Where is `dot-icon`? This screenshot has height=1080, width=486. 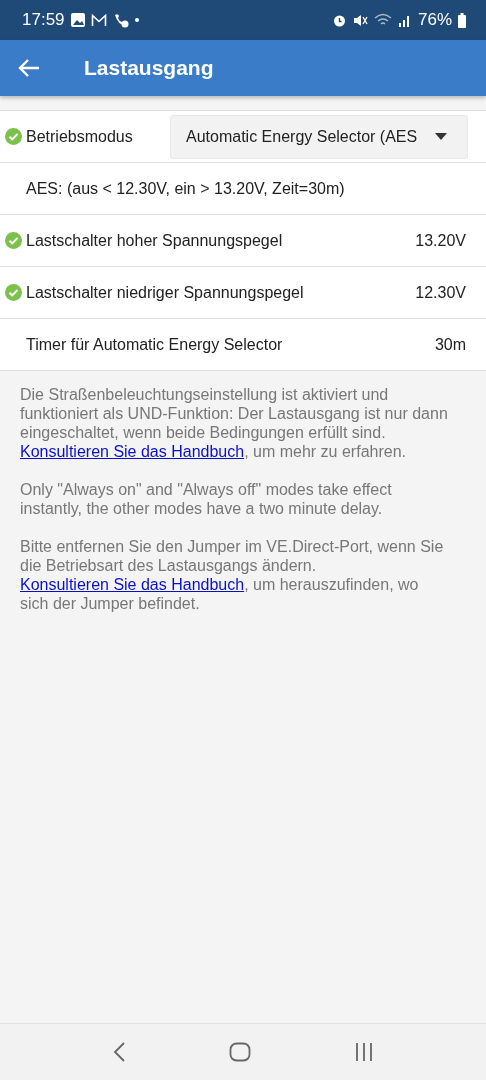 dot-icon is located at coordinates (136, 20).